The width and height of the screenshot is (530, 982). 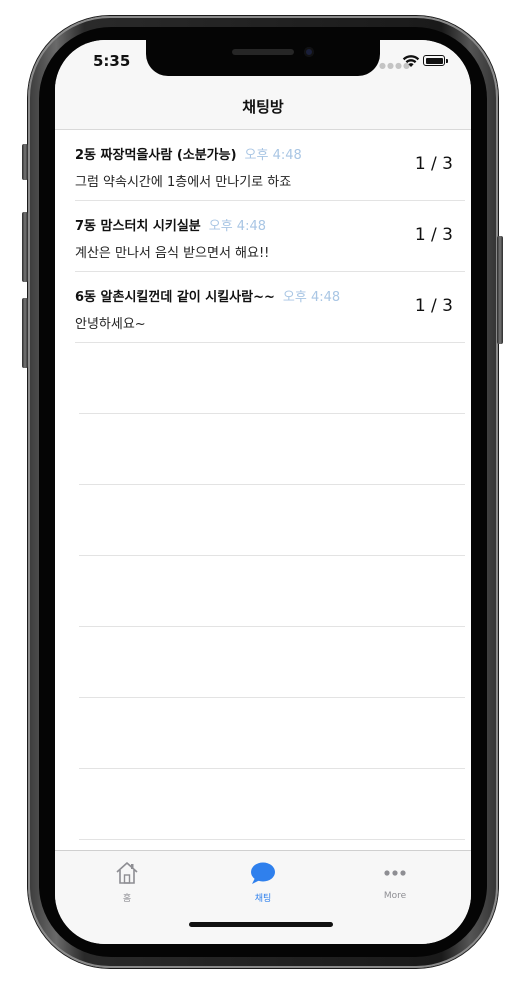 What do you see at coordinates (127, 873) in the screenshot?
I see `home-icon` at bounding box center [127, 873].